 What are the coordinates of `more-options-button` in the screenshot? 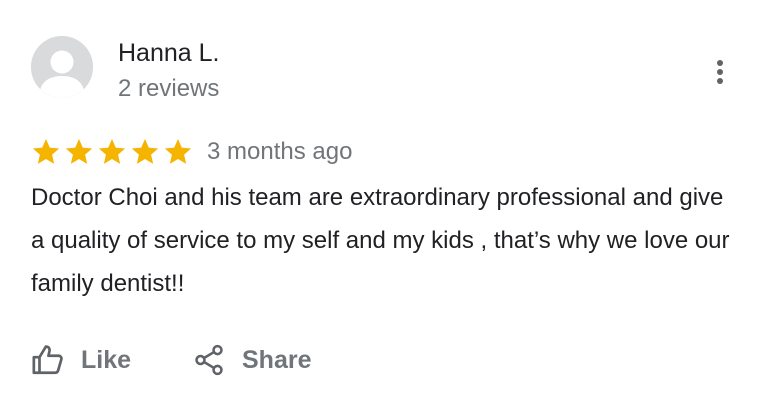 It's located at (720, 72).